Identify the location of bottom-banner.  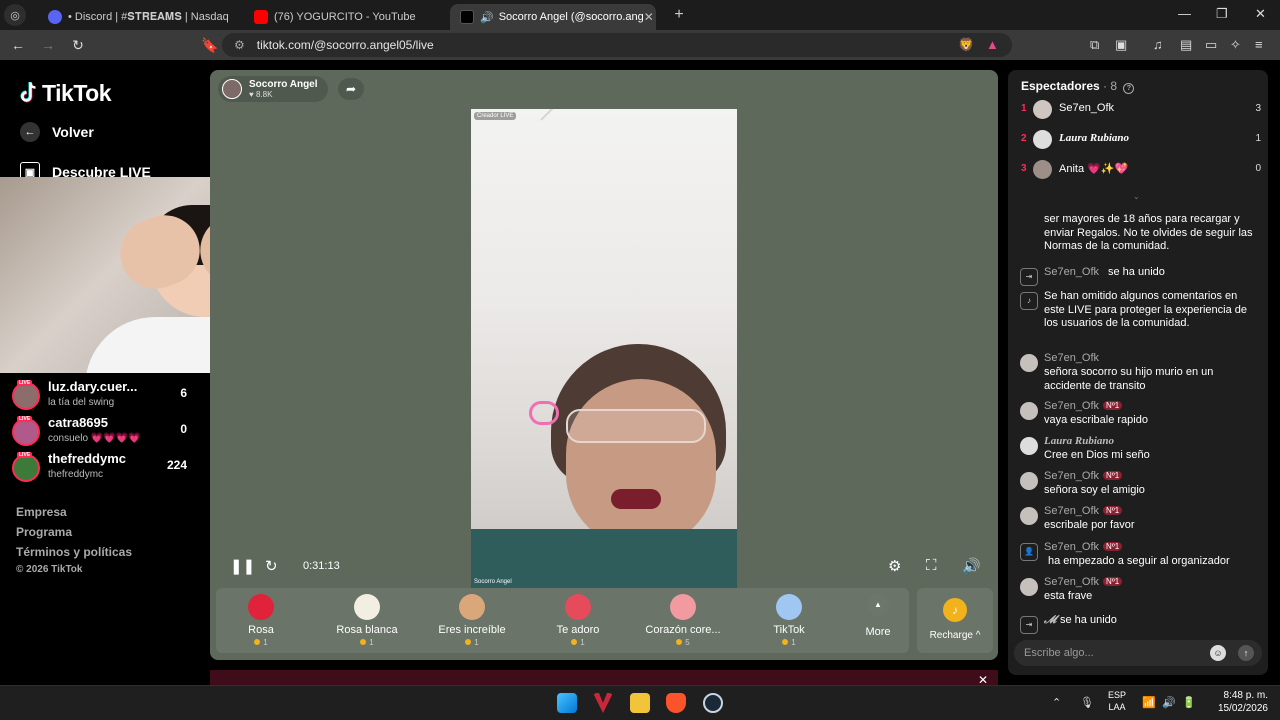
(604, 677).